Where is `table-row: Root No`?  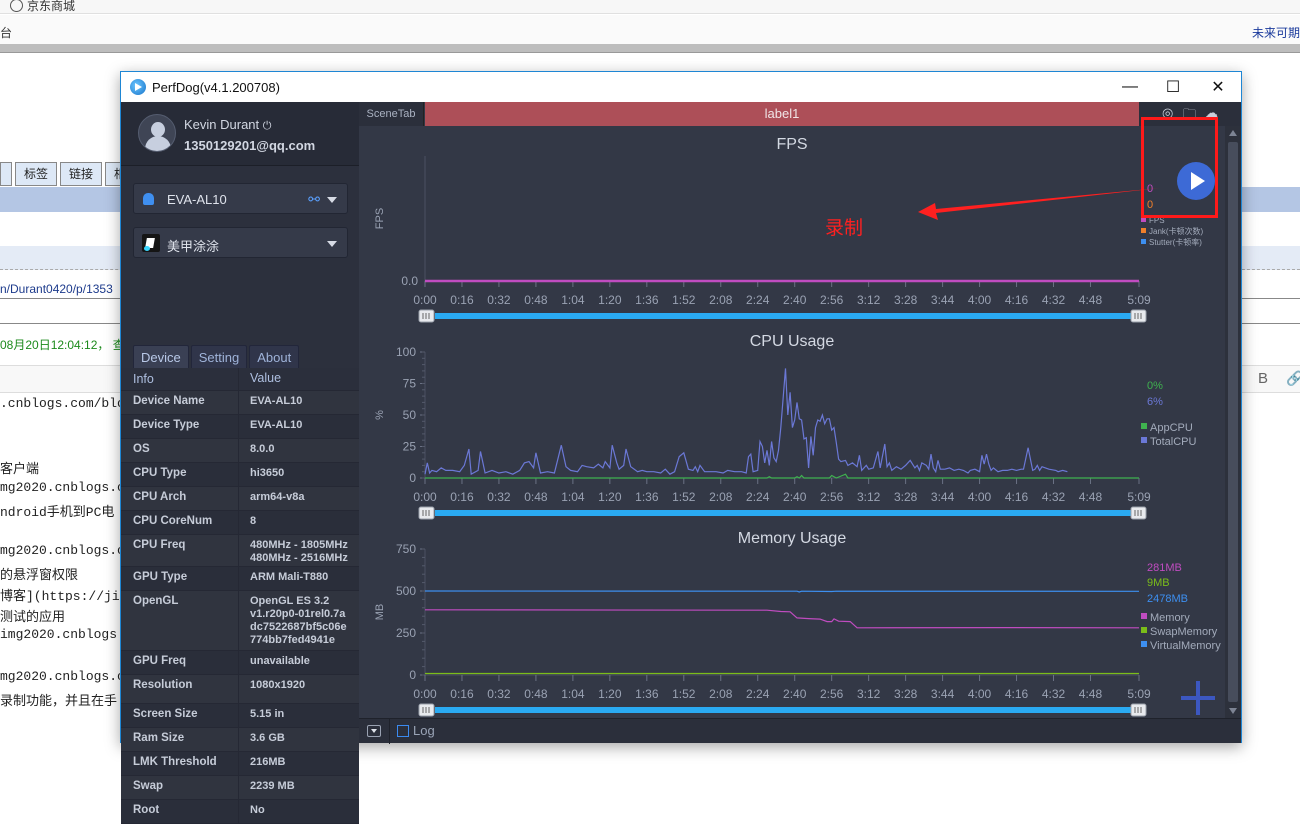 table-row: Root No is located at coordinates (240, 812).